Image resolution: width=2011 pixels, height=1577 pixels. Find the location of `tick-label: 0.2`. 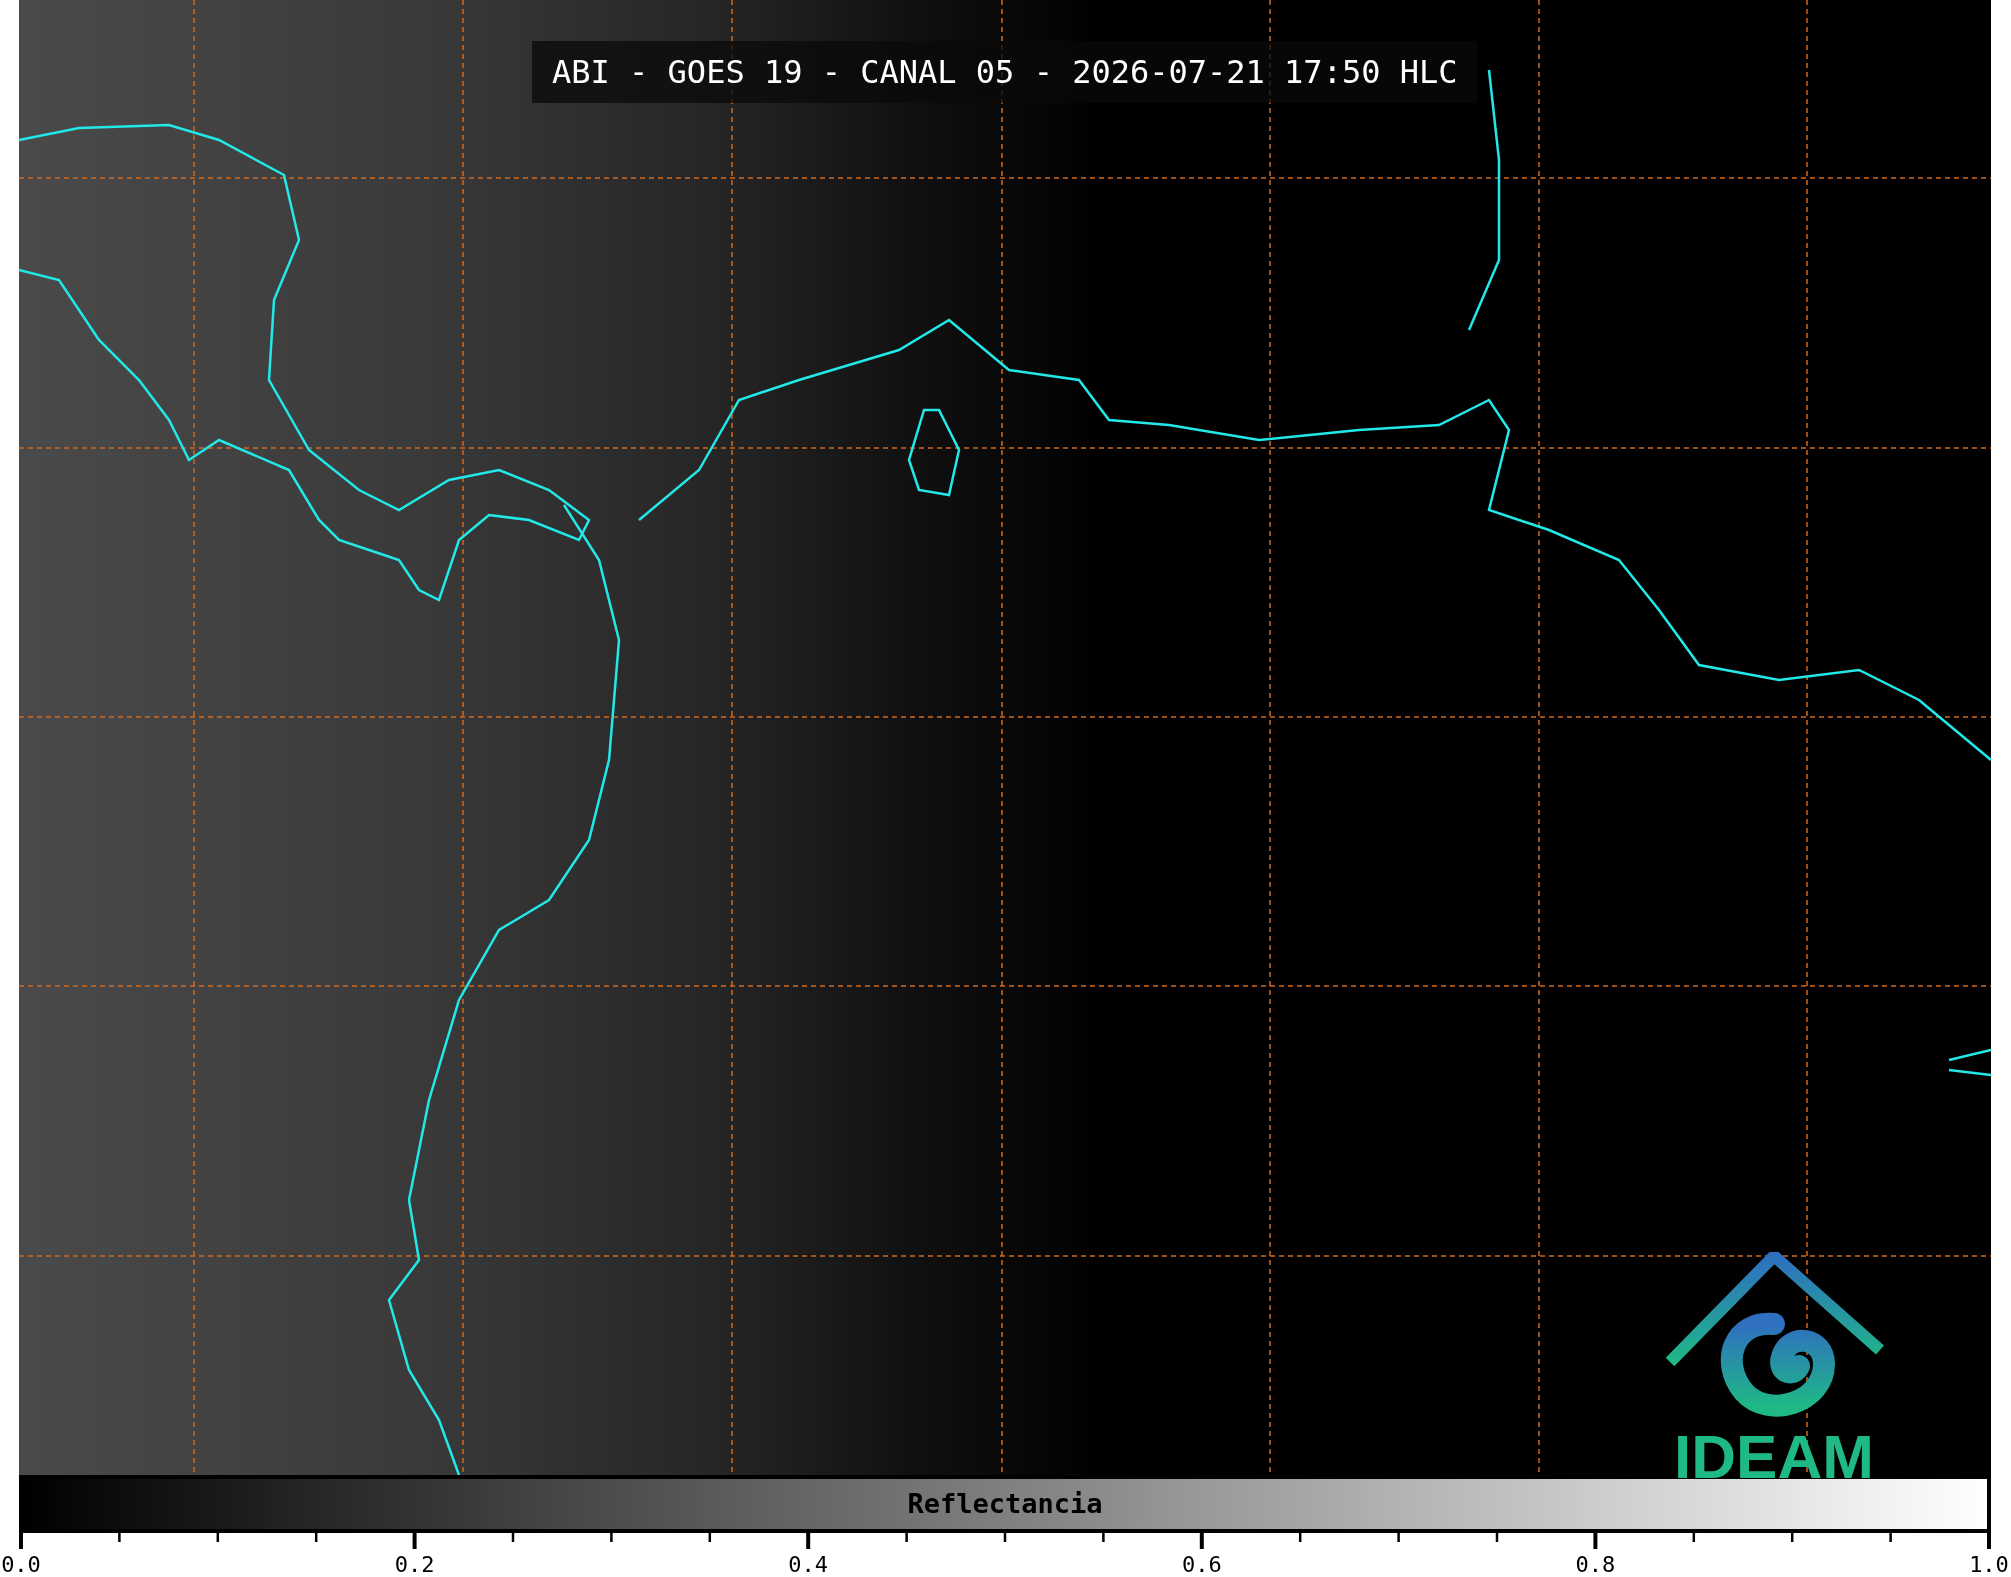

tick-label: 0.2 is located at coordinates (414, 1564).